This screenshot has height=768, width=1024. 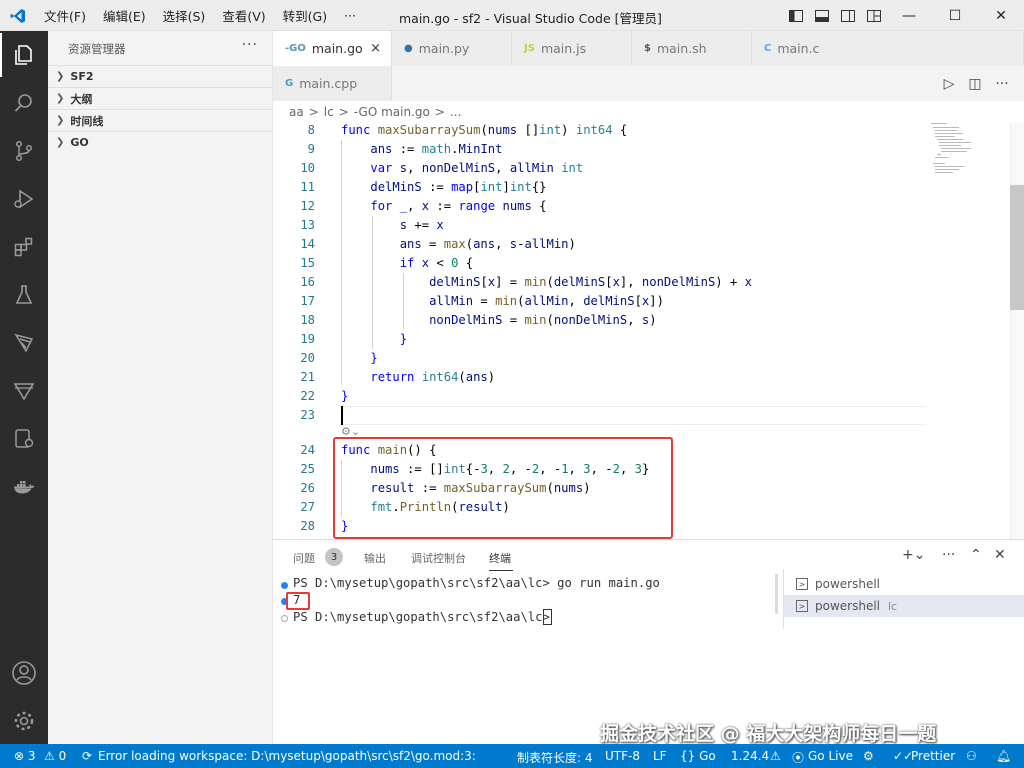 I want to click on tab-main-py: ● main.py, so click(x=452, y=48).